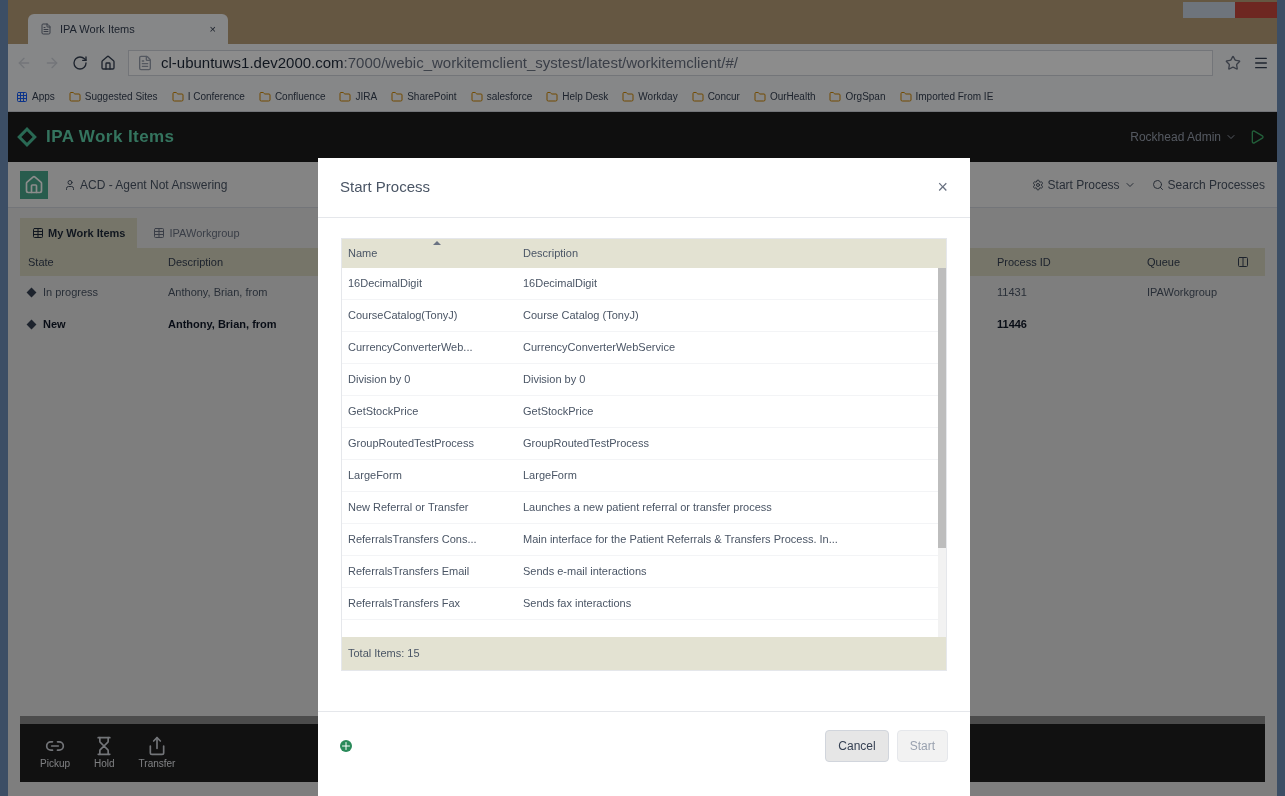 The image size is (1285, 796). Describe the element at coordinates (1243, 262) in the screenshot. I see `columns-icon` at that location.